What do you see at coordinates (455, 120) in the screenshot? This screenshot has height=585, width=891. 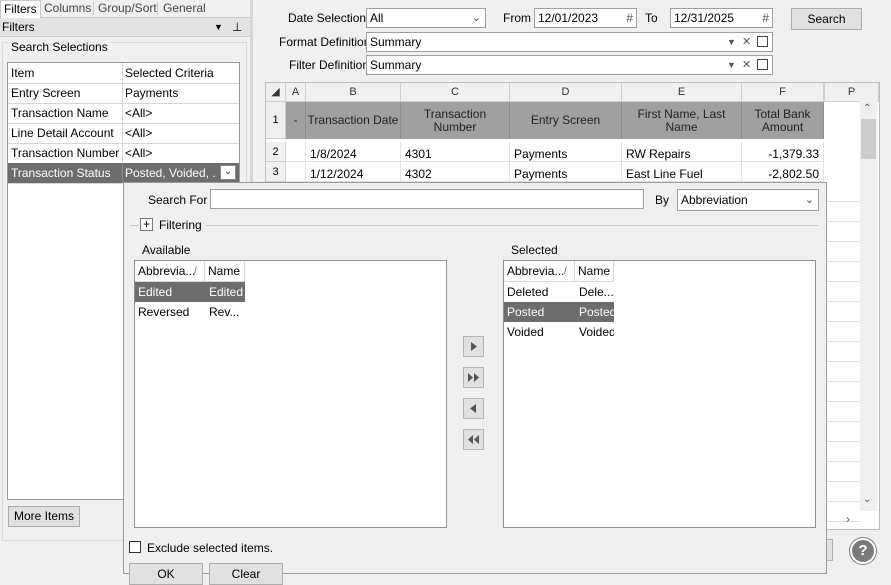 I see `column-header-transaction-number: Transaction Number` at bounding box center [455, 120].